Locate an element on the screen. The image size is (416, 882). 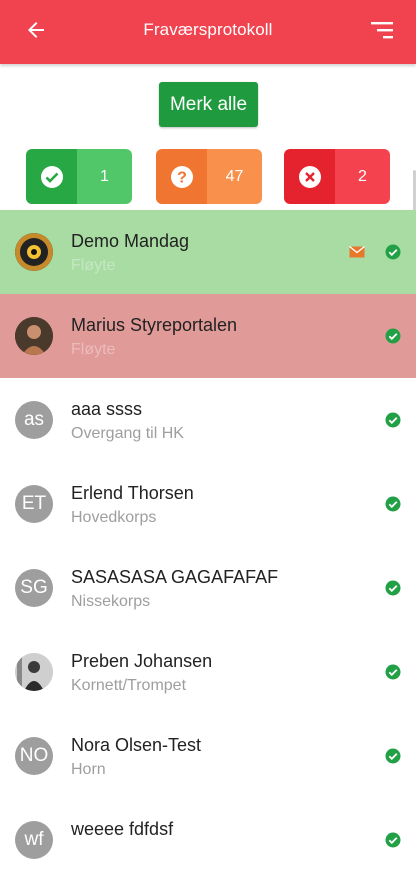
list-item: Marius Styreportalen Fløyte is located at coordinates (208, 336).